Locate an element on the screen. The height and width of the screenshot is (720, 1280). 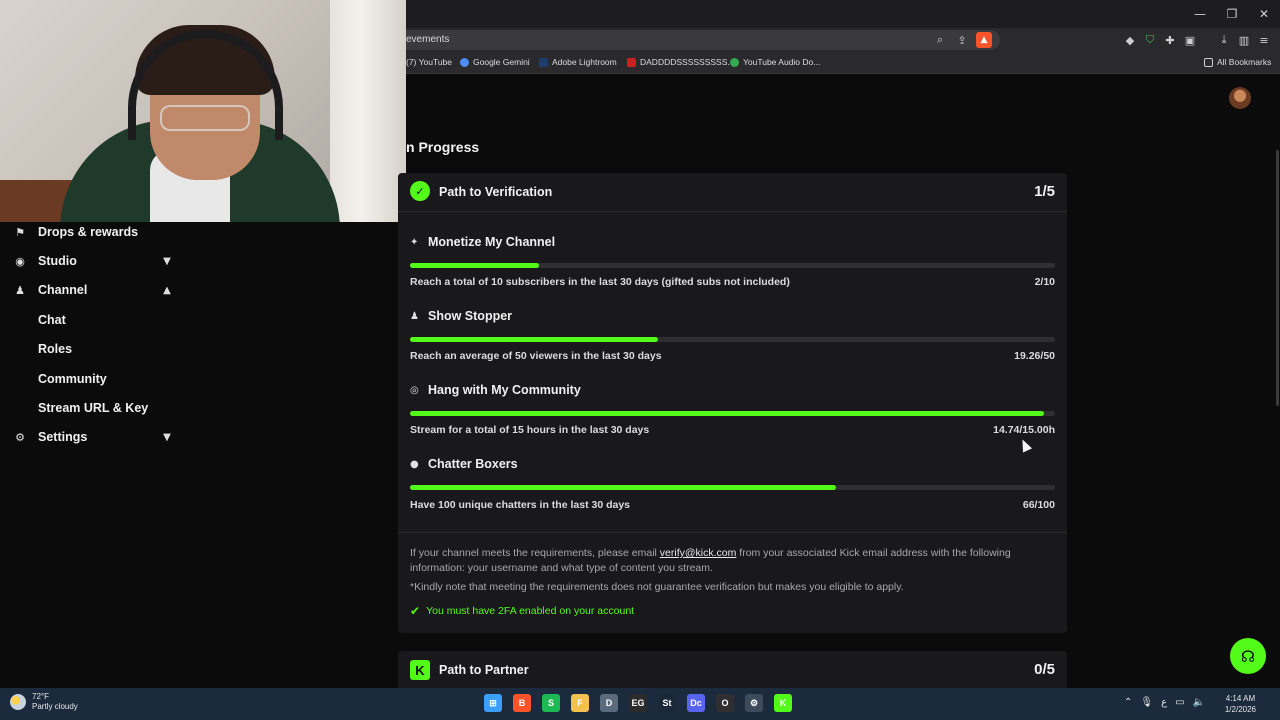
close-window-button: ✕ is located at coordinates (1264, 14).